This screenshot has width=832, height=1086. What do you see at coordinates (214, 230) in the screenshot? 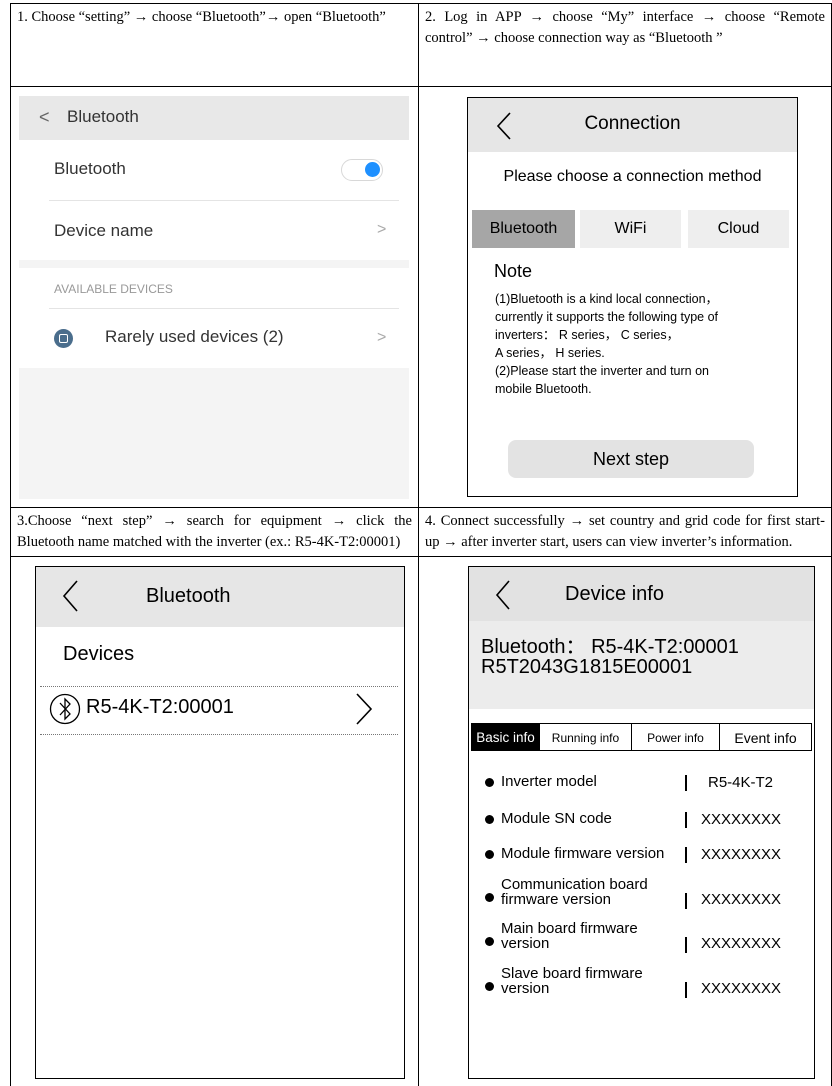
I see `device-name-row: Device name >` at bounding box center [214, 230].